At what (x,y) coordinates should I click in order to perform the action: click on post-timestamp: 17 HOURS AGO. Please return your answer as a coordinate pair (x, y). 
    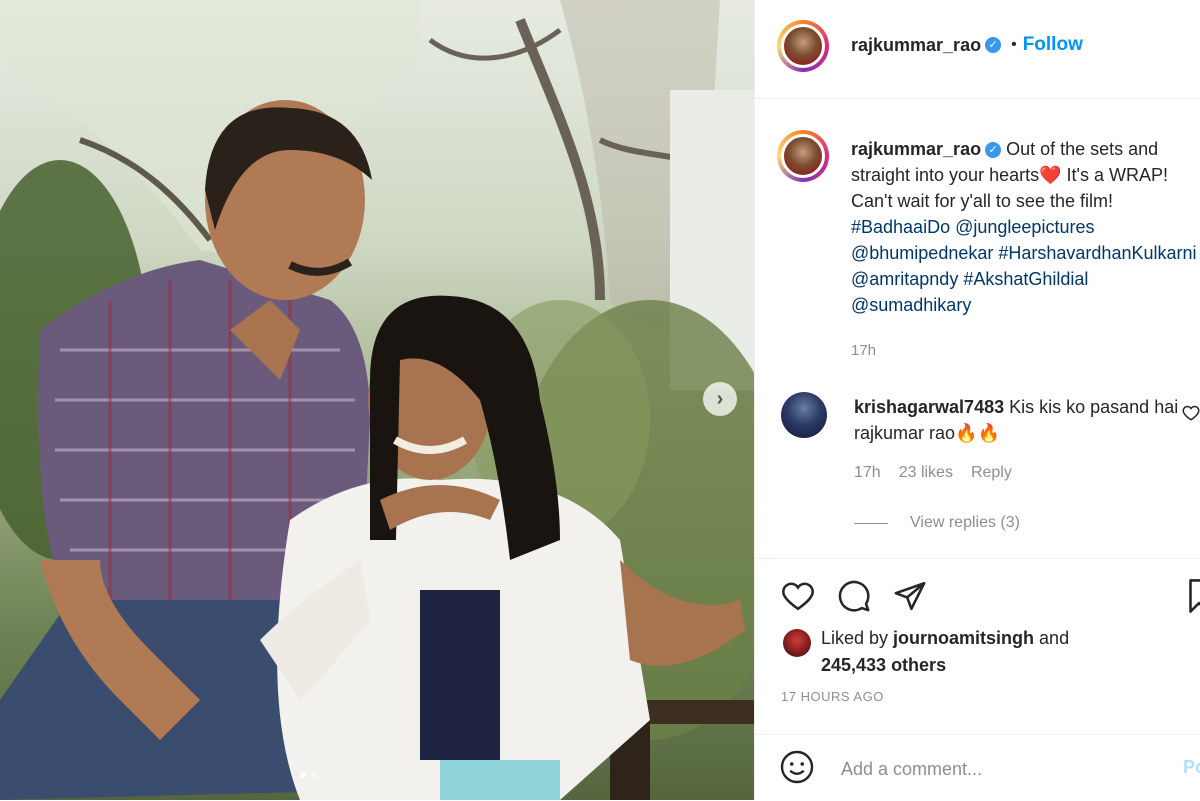
    Looking at the image, I should click on (832, 696).